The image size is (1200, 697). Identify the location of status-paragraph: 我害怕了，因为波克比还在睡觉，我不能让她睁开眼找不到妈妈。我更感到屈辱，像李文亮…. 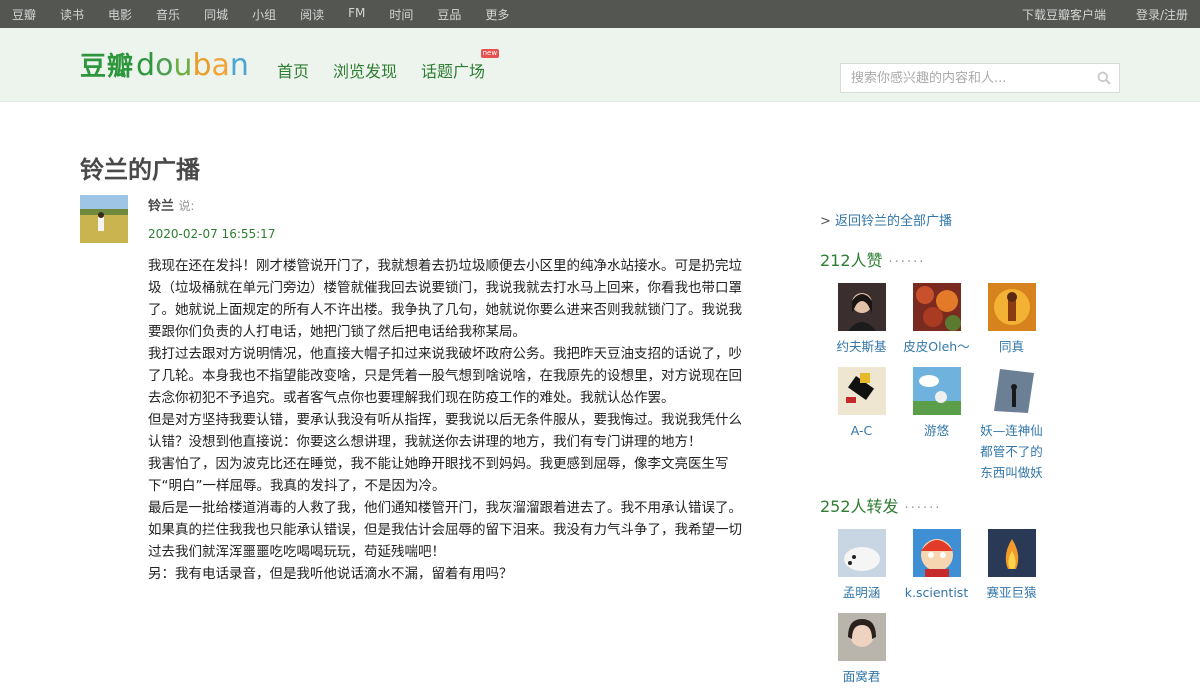
(438, 475).